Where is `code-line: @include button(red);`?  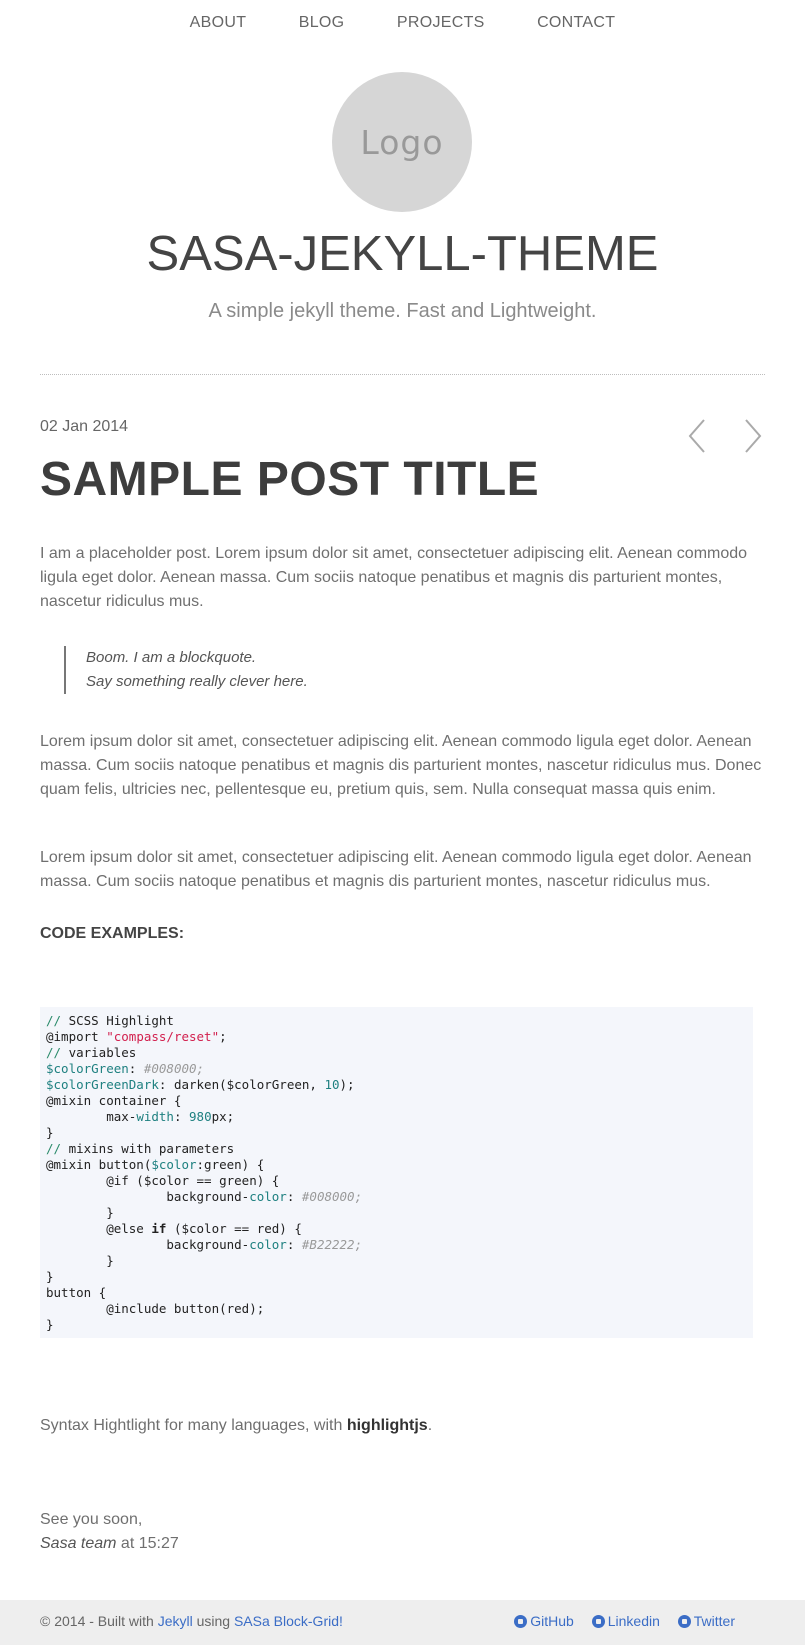 code-line: @include button(red); is located at coordinates (396, 1309).